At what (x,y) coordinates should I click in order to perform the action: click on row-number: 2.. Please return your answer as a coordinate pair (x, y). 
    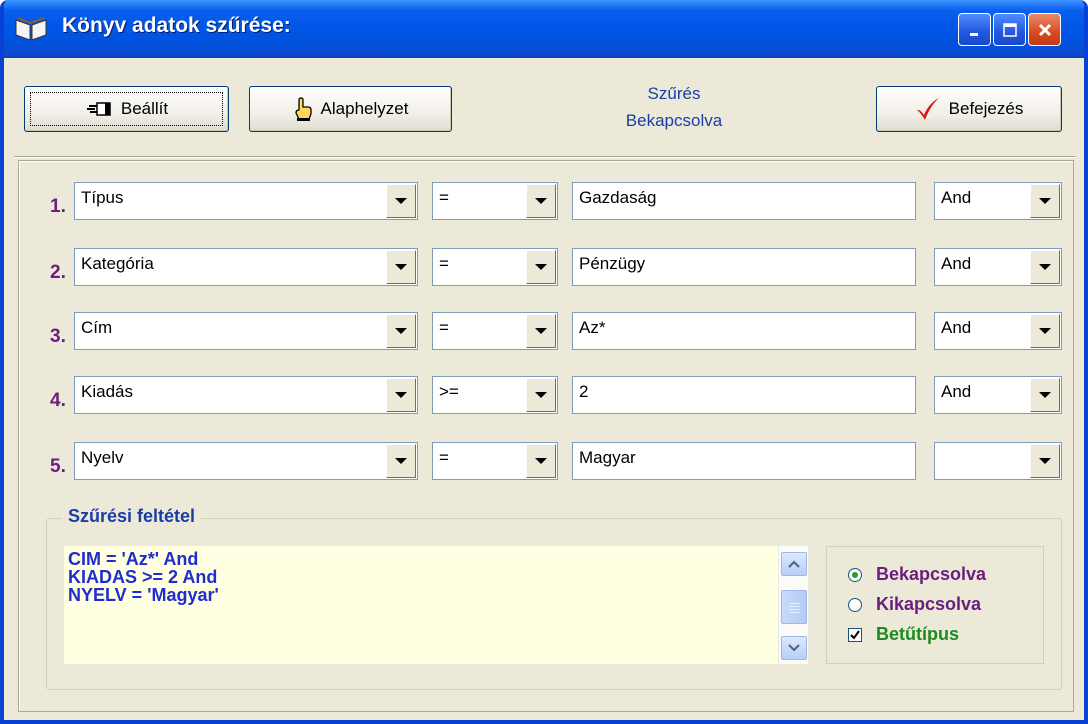
    Looking at the image, I should click on (58, 272).